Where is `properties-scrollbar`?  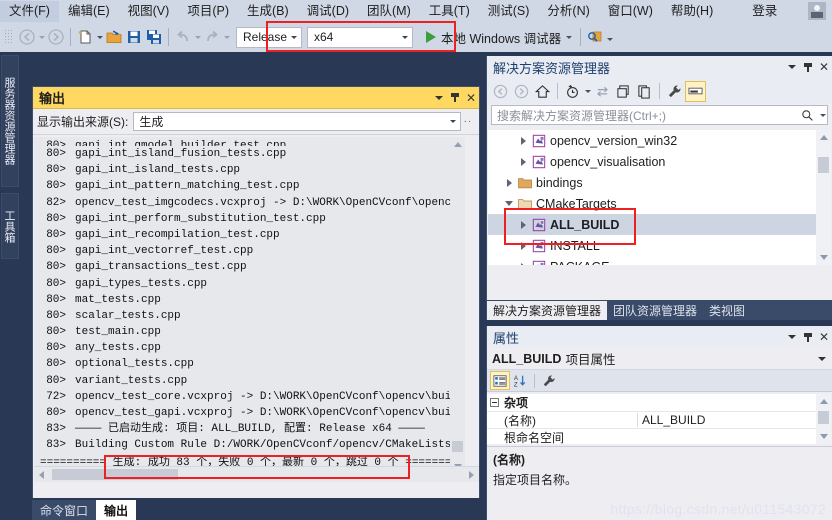 properties-scrollbar is located at coordinates (823, 419).